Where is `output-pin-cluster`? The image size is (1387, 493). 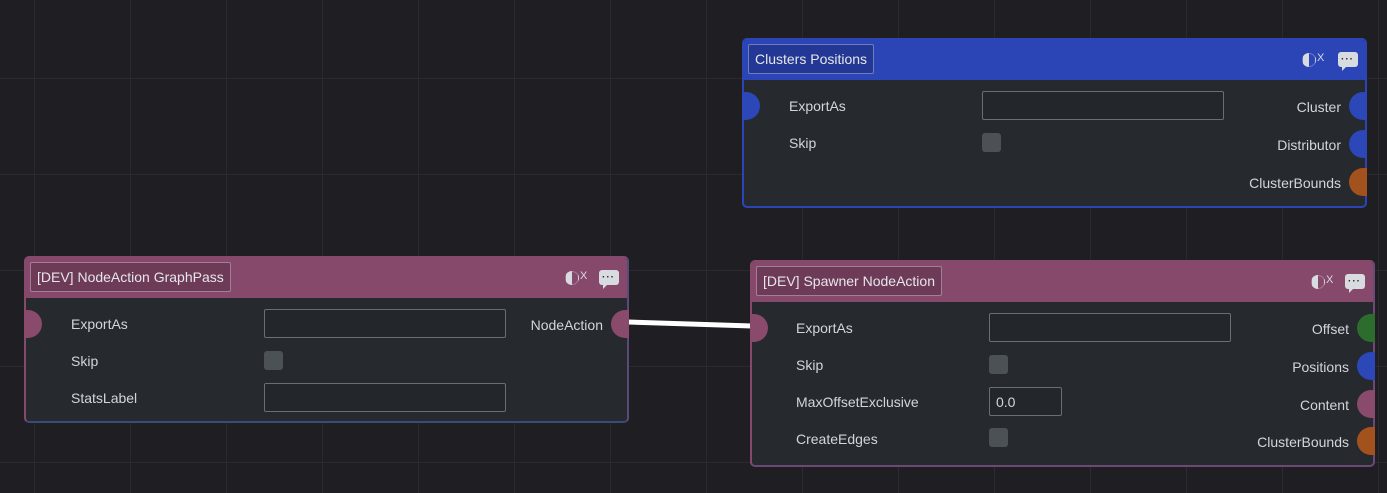
output-pin-cluster is located at coordinates (1358, 106).